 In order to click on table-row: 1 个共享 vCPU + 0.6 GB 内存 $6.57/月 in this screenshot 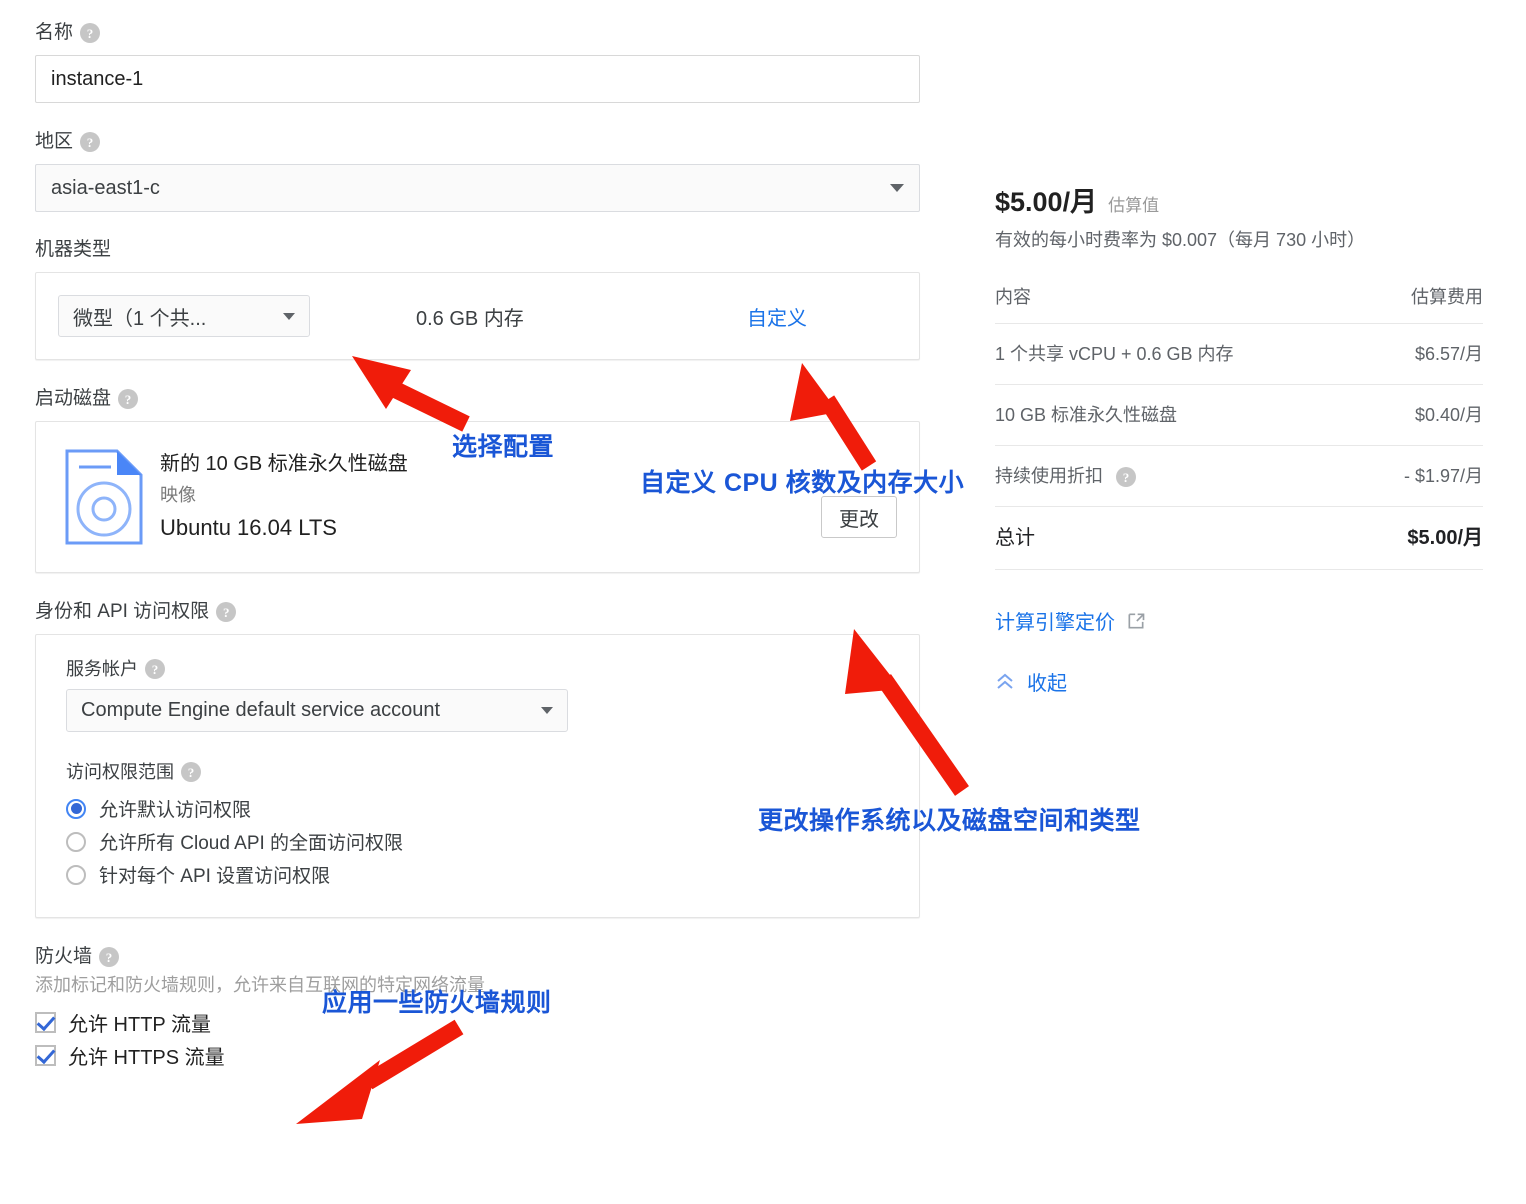, I will do `click(1239, 354)`.